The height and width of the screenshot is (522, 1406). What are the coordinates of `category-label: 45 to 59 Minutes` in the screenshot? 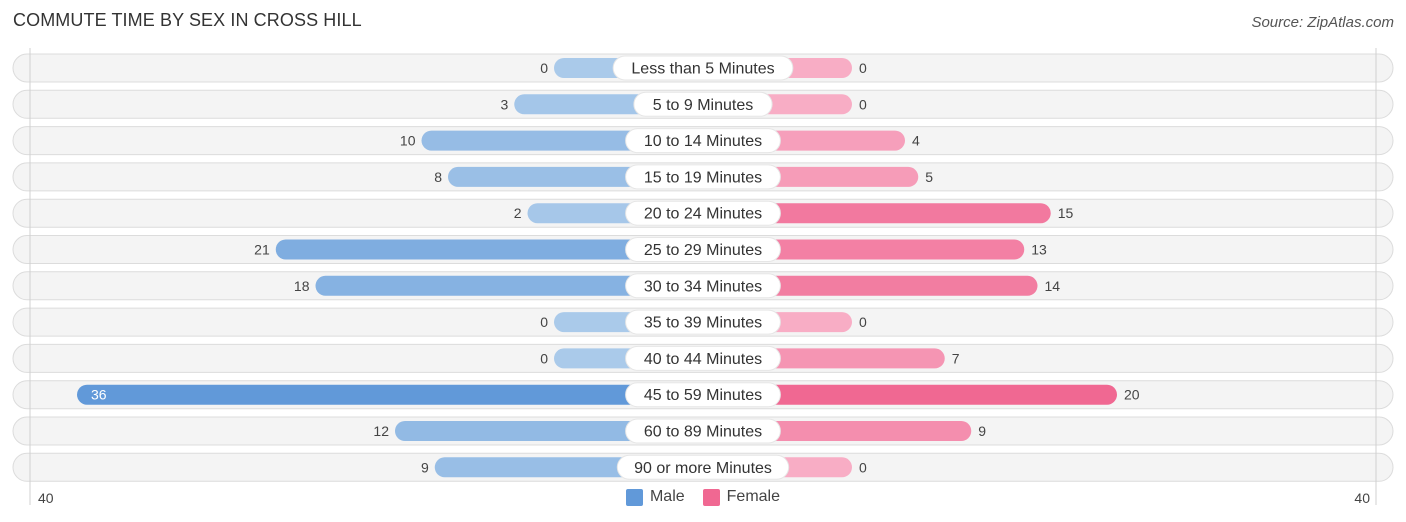 It's located at (703, 395).